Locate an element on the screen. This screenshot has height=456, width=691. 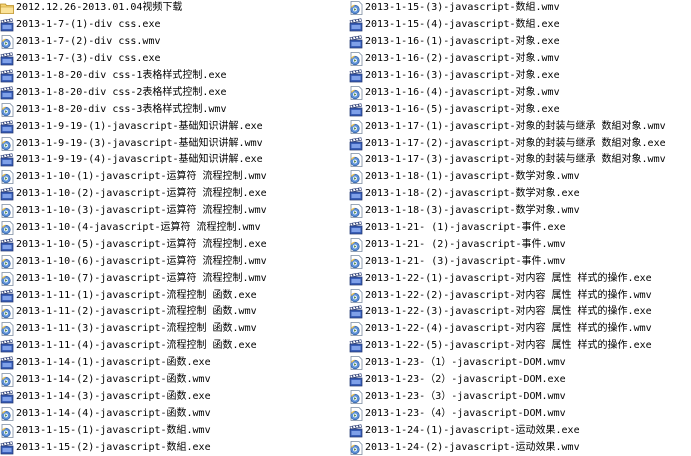
file-item: 2013-1-10-(4-javascript-运算符 流程控制.wmv is located at coordinates (172, 228).